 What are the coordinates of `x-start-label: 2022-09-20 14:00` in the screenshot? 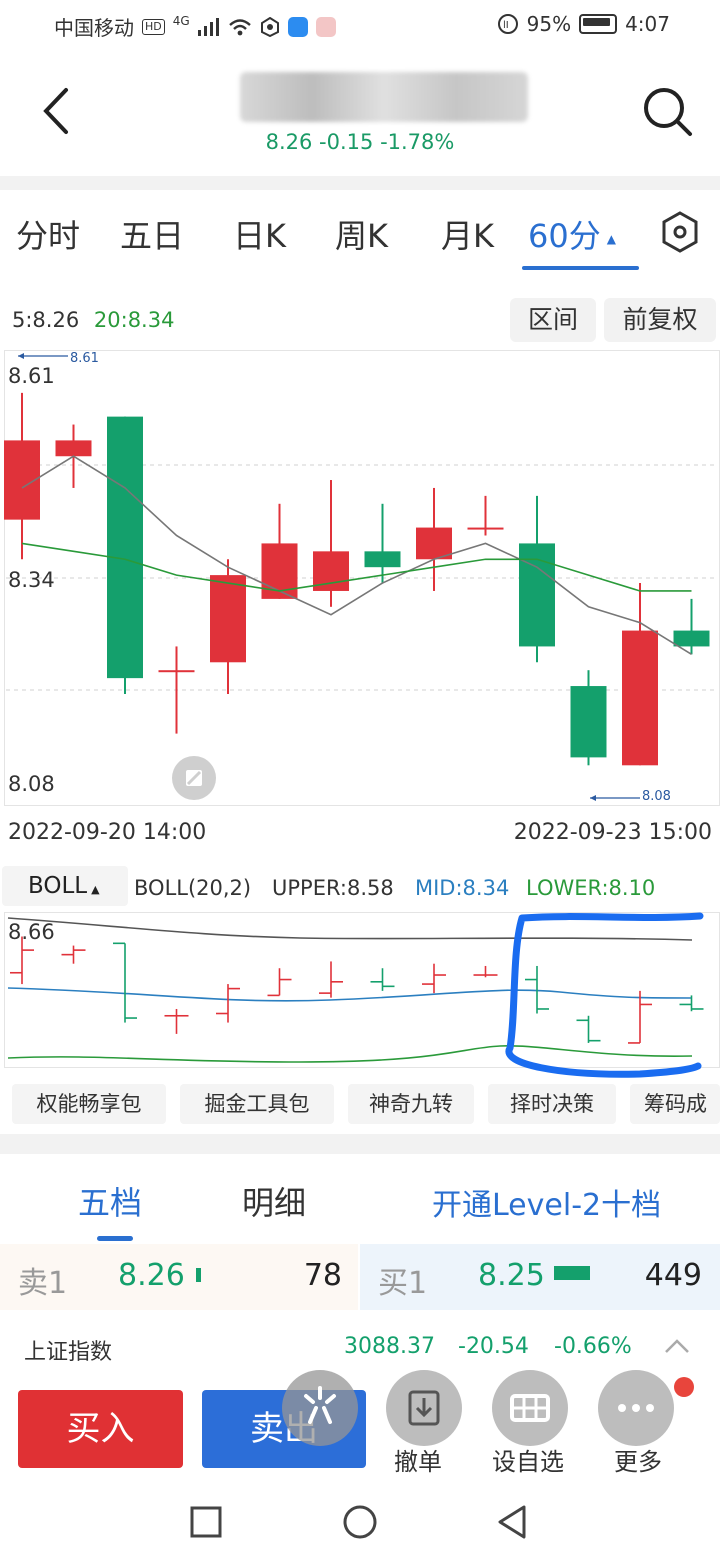 It's located at (107, 832).